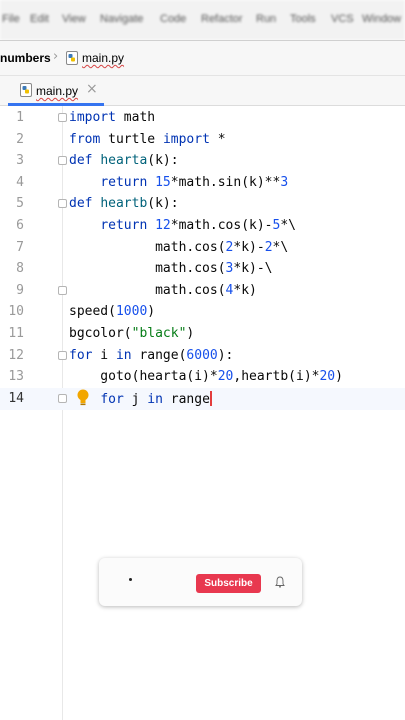 This screenshot has height=720, width=405. Describe the element at coordinates (381, 19) in the screenshot. I see `menu-item-window: Window` at that location.